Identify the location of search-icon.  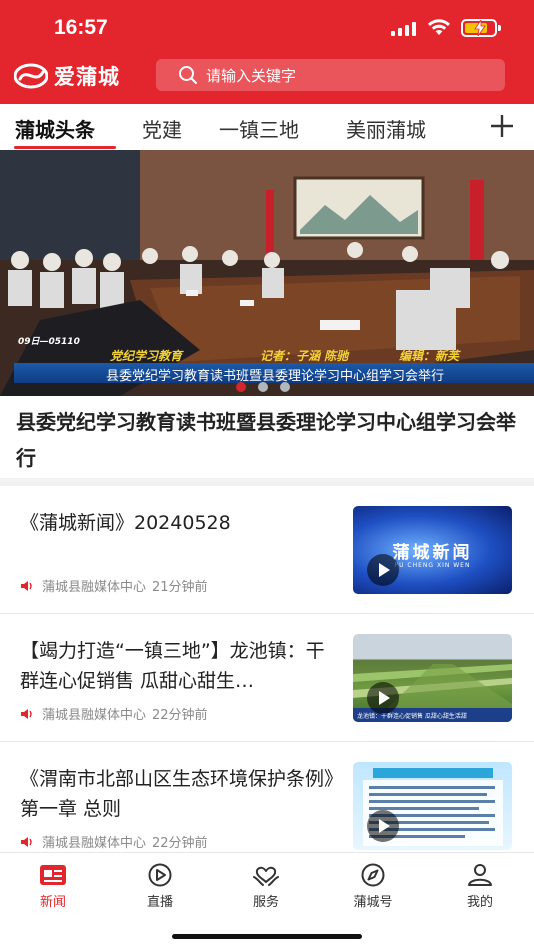
(188, 75).